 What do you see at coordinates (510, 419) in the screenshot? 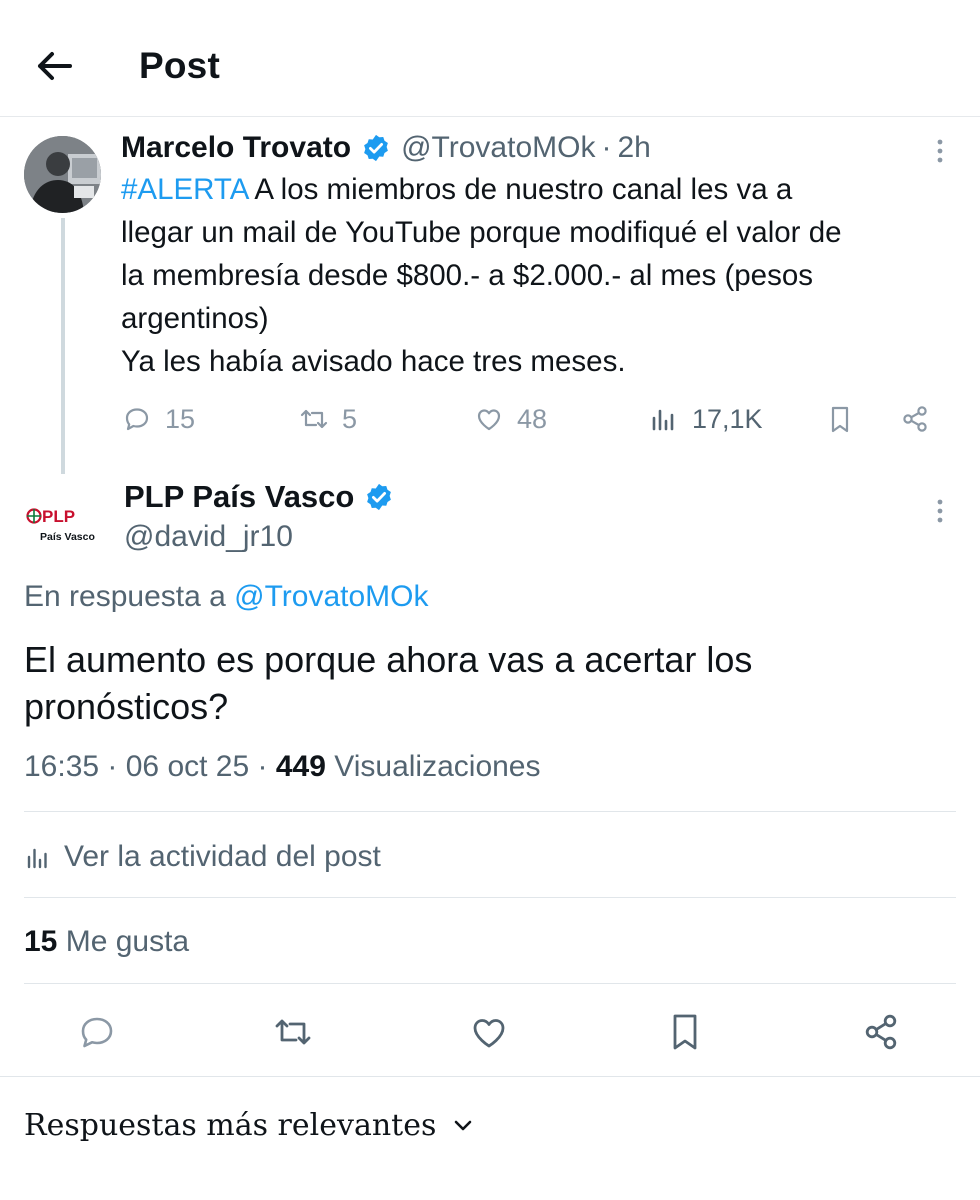
I see `like-button: 48` at bounding box center [510, 419].